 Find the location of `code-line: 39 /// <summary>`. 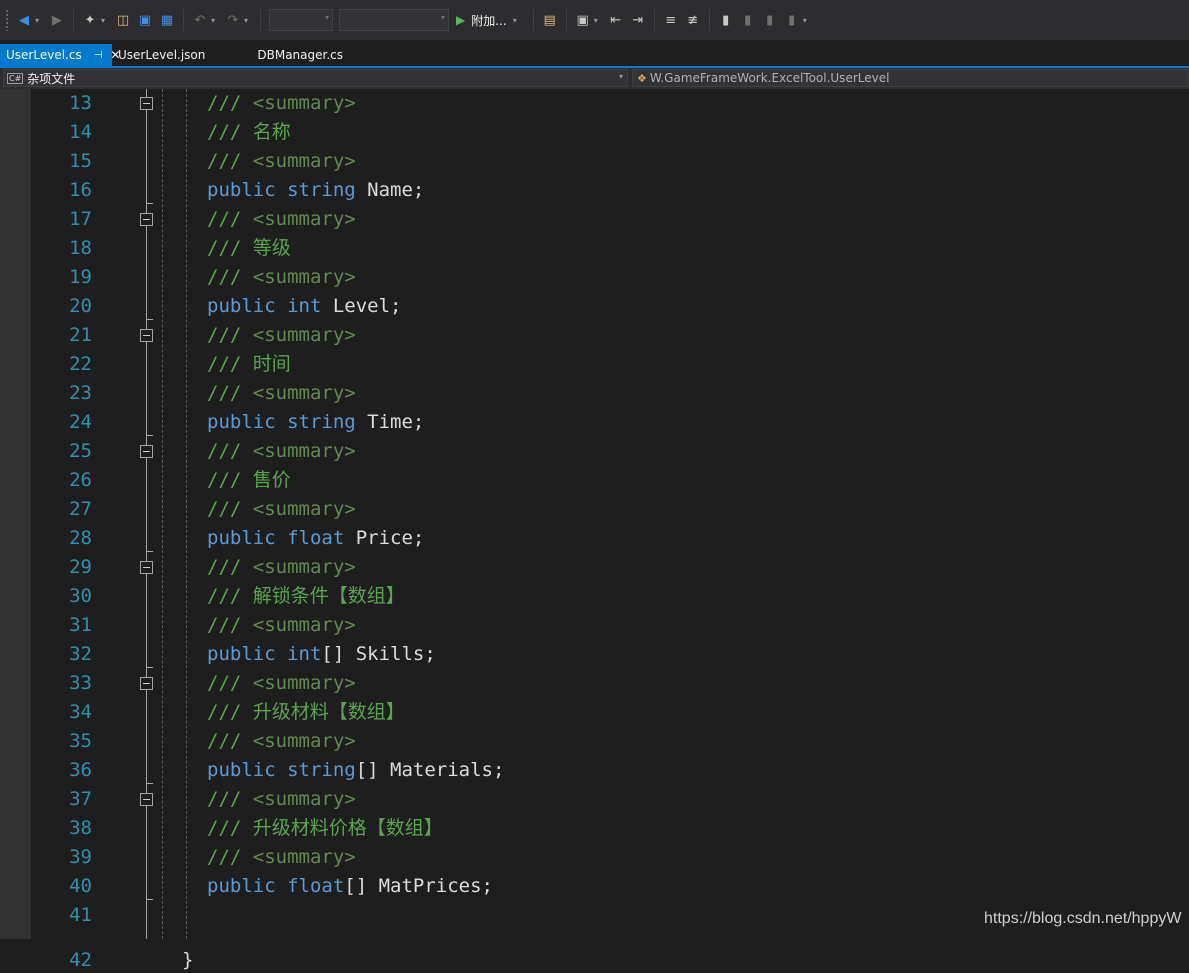

code-line: 39 /// <summary> is located at coordinates (594, 857).